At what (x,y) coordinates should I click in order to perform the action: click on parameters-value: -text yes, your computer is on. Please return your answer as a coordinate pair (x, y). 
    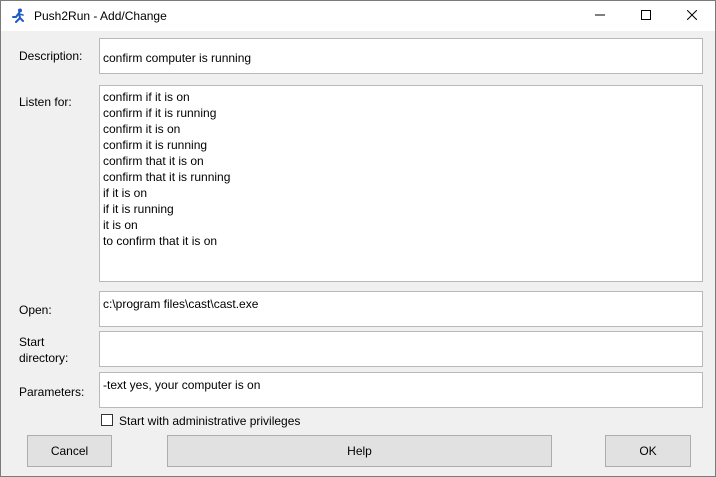
    Looking at the image, I should click on (182, 385).